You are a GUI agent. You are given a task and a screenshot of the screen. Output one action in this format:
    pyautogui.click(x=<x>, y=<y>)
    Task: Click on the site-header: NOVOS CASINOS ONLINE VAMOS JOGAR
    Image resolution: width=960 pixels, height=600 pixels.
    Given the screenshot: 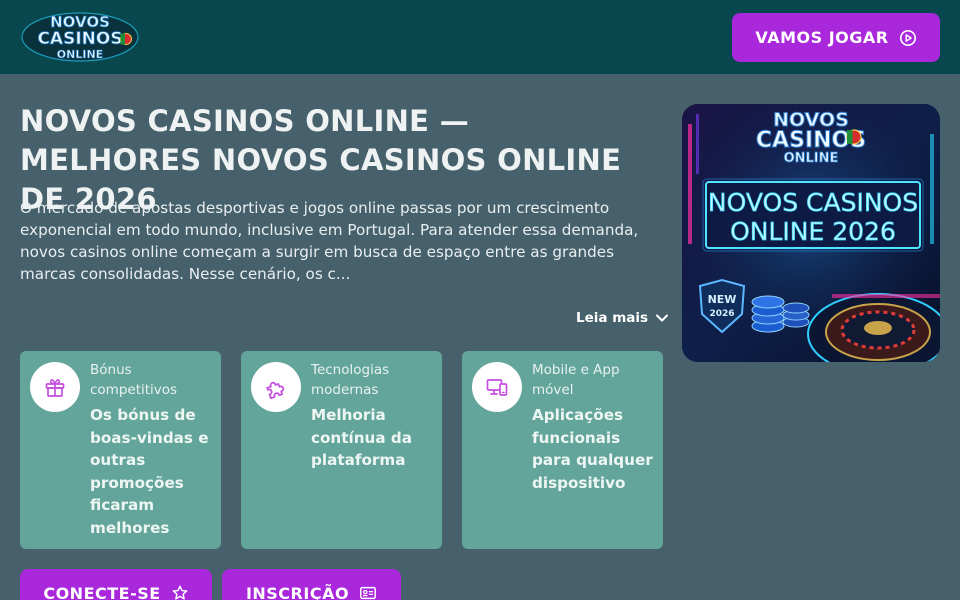 What is the action you would take?
    pyautogui.click(x=480, y=37)
    